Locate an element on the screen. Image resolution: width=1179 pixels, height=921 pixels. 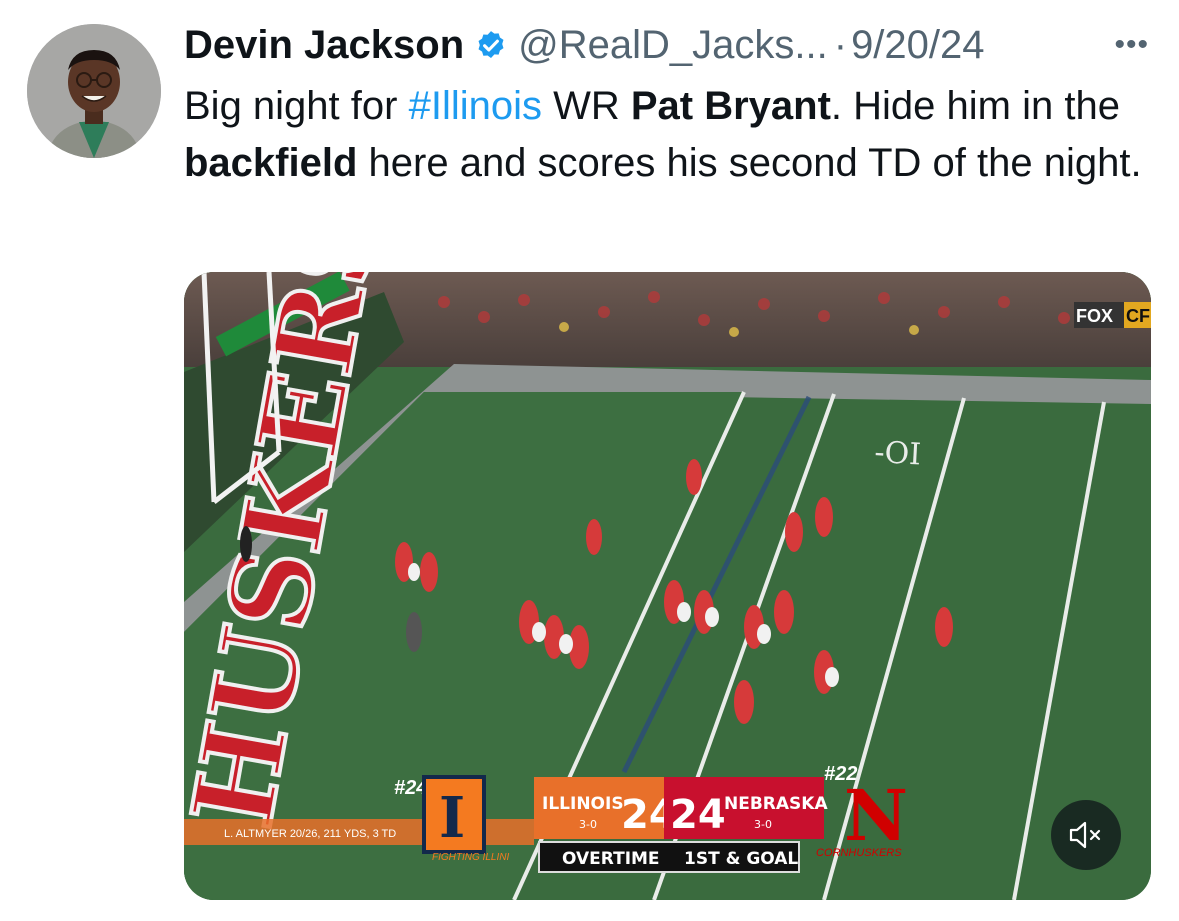
illinois-logo: I is located at coordinates (452, 818).